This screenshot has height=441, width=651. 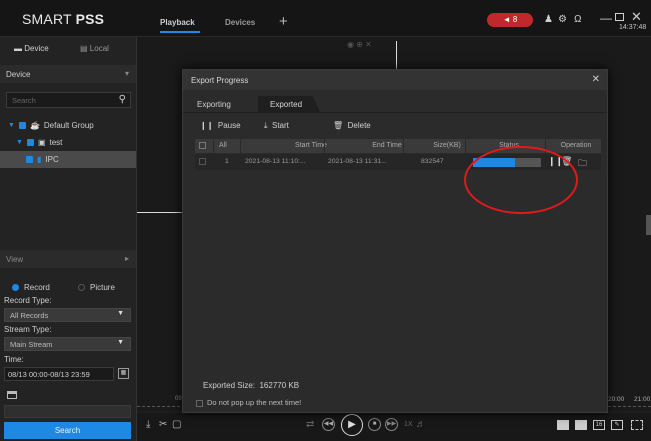 What do you see at coordinates (251, 385) in the screenshot?
I see `exported-size: Exported Size: 162770 KB` at bounding box center [251, 385].